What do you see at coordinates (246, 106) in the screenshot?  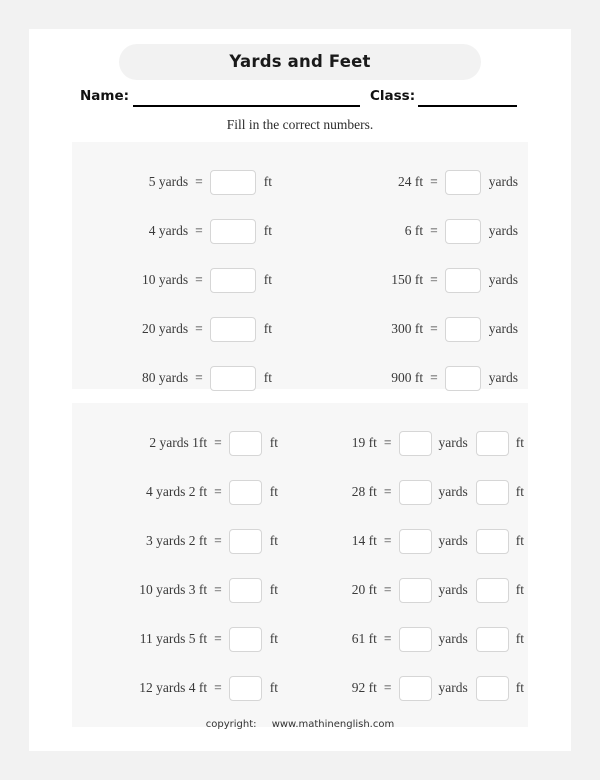 I see `name-write-line` at bounding box center [246, 106].